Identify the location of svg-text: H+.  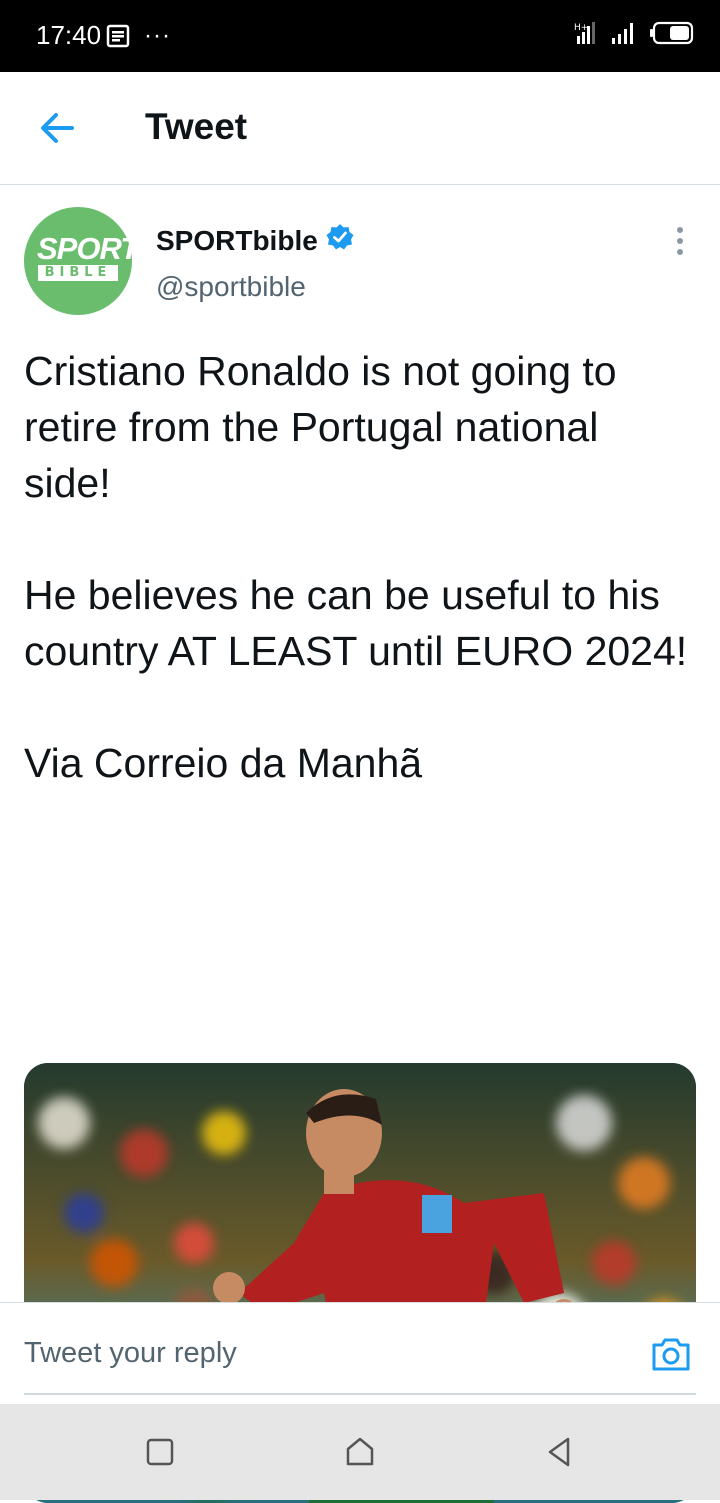
(581, 28).